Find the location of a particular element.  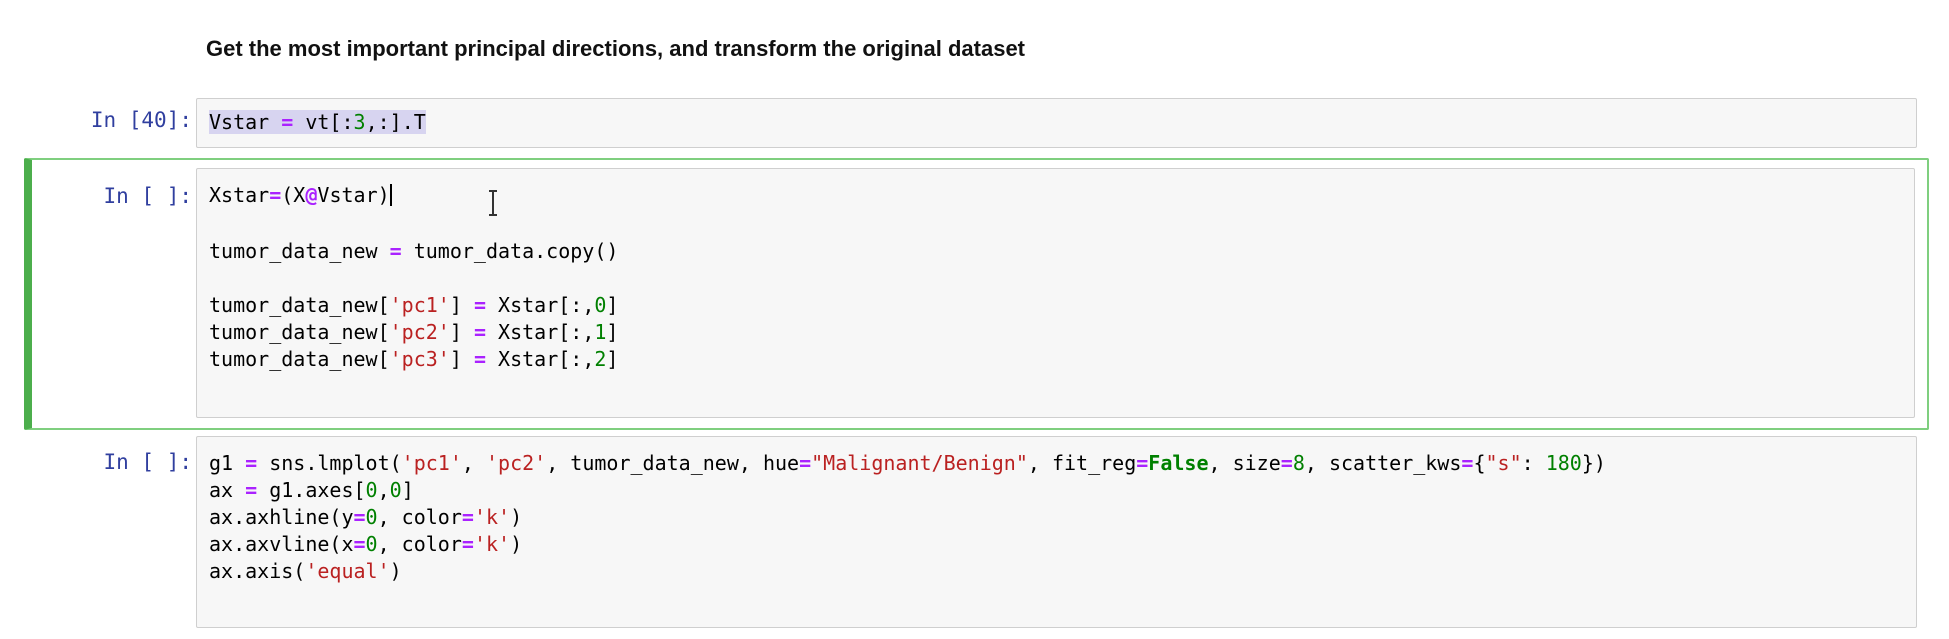

code-token: , tumor_data_new, hue is located at coordinates (673, 463).